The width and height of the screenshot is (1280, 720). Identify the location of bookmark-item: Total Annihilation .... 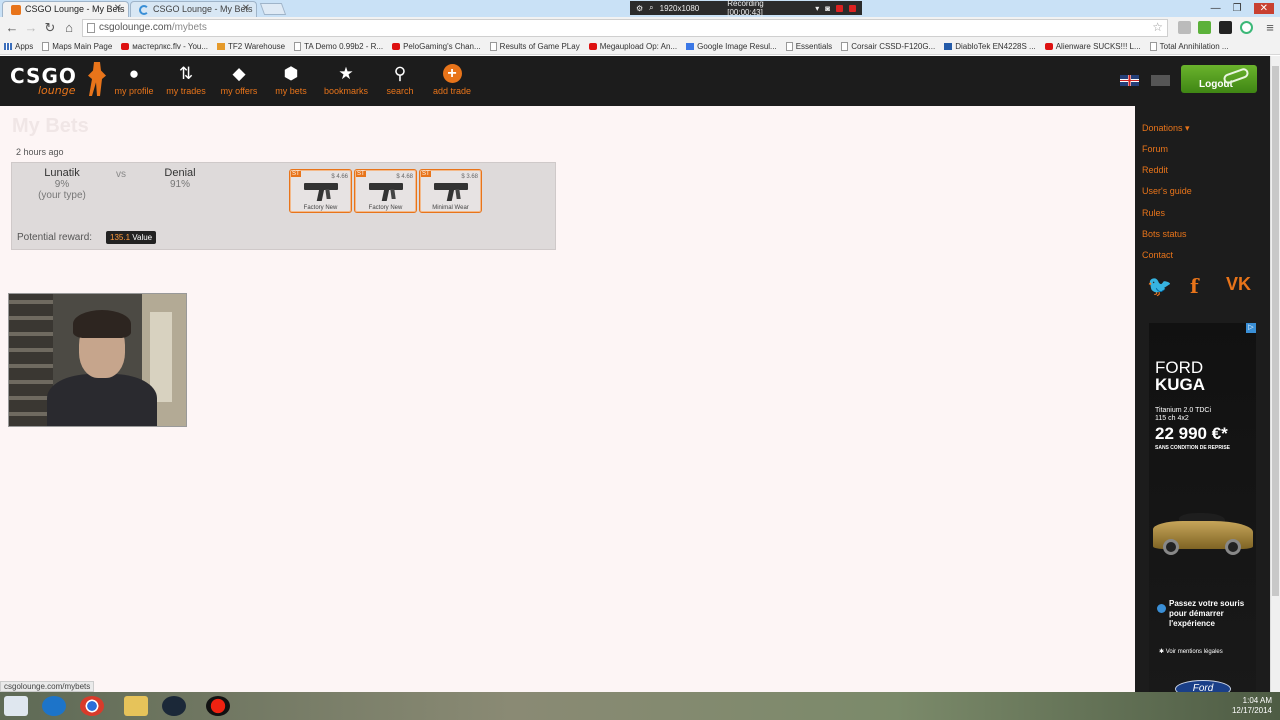
(1189, 46).